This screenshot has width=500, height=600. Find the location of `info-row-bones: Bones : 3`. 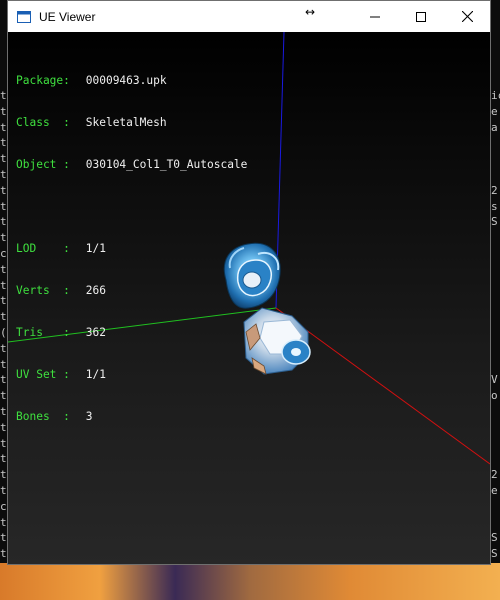

info-row-bones: Bones : 3 is located at coordinates (54, 416).